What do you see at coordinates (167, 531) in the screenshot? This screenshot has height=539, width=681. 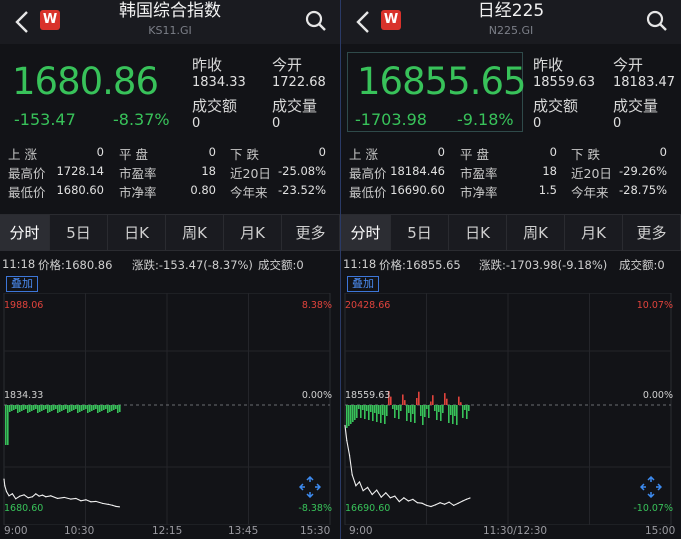 I see `x-tick-label: 12:15` at bounding box center [167, 531].